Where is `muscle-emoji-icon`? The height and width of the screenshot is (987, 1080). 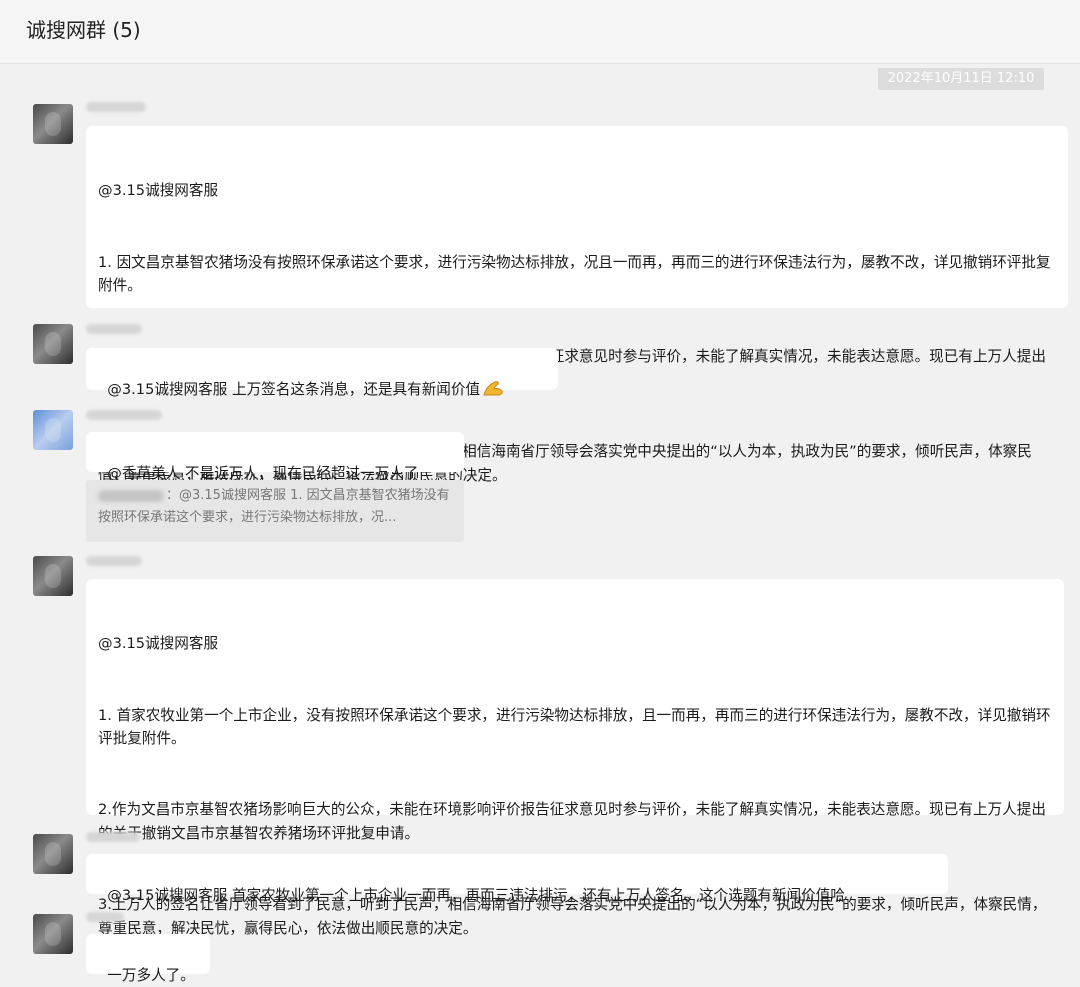
muscle-emoji-icon is located at coordinates (493, 388).